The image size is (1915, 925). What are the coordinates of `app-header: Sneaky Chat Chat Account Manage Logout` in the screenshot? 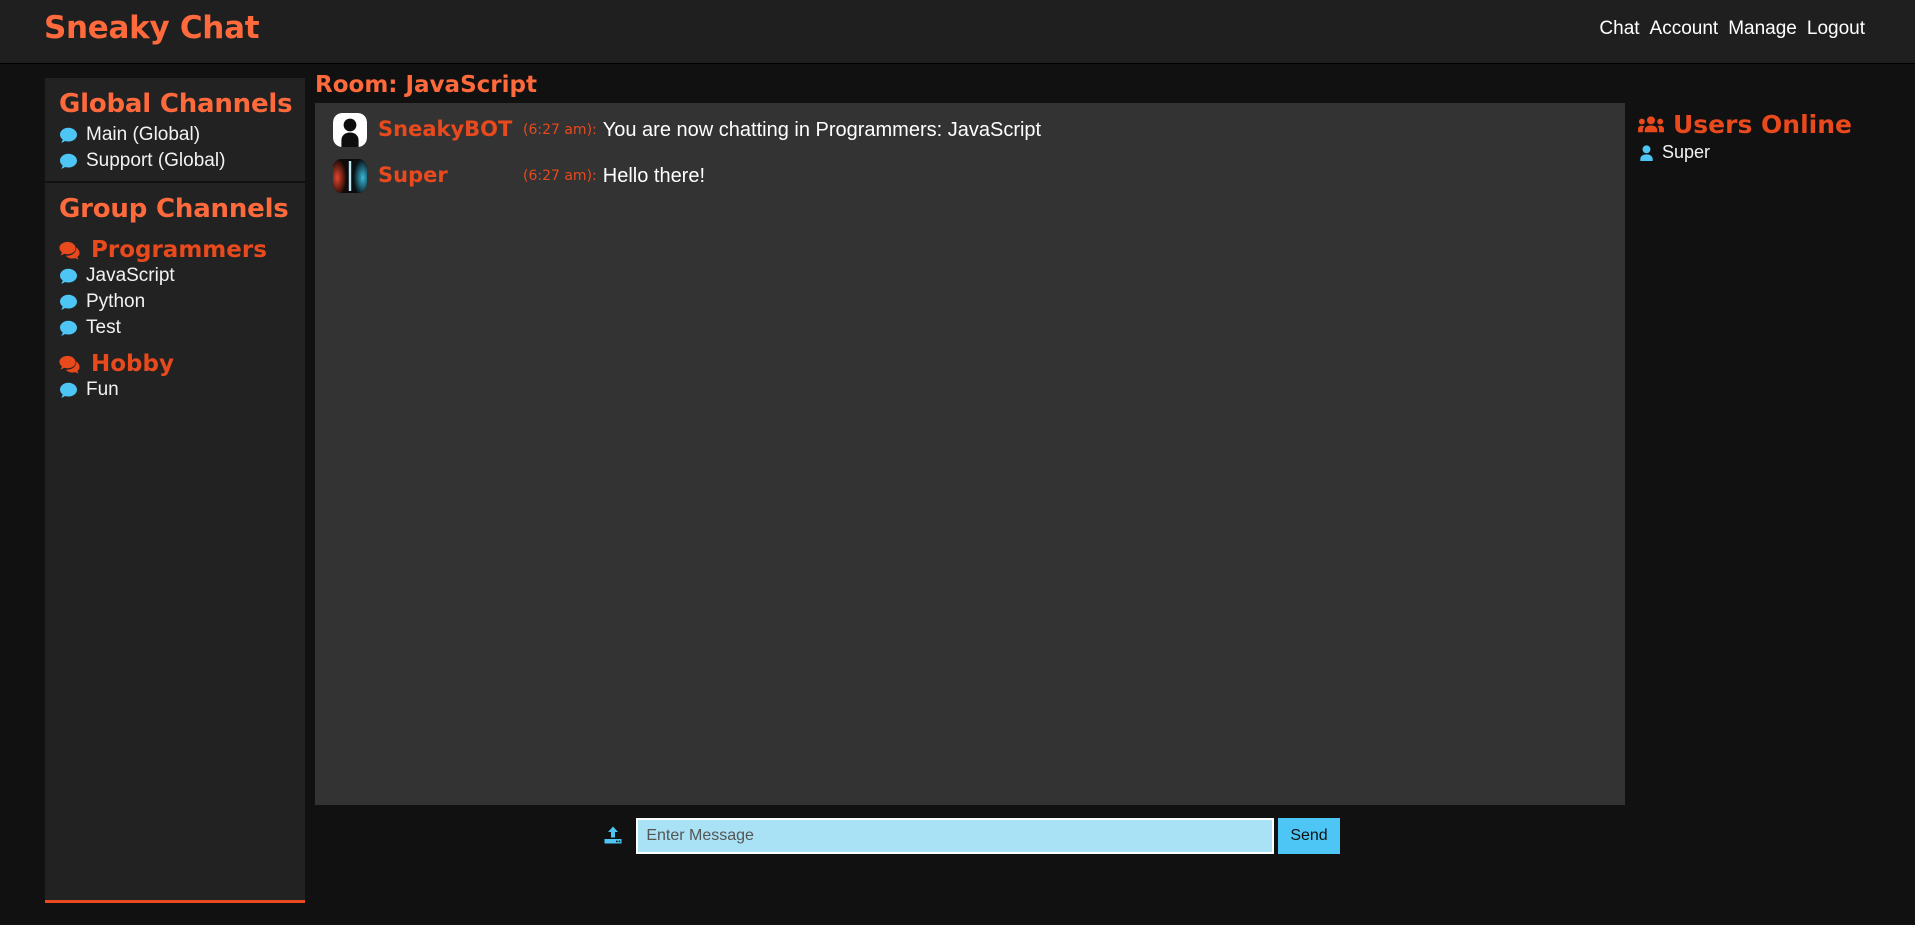 It's located at (957, 32).